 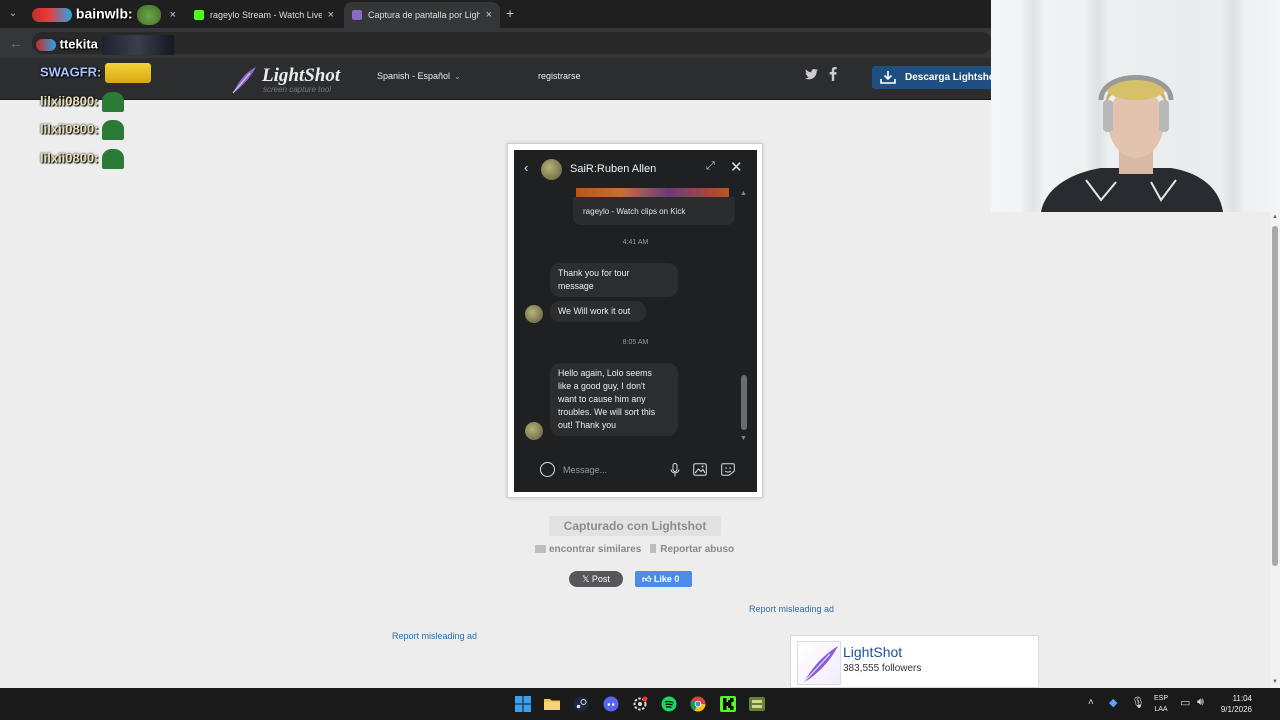 What do you see at coordinates (199, 15) in the screenshot?
I see `kick-favicon-icon` at bounding box center [199, 15].